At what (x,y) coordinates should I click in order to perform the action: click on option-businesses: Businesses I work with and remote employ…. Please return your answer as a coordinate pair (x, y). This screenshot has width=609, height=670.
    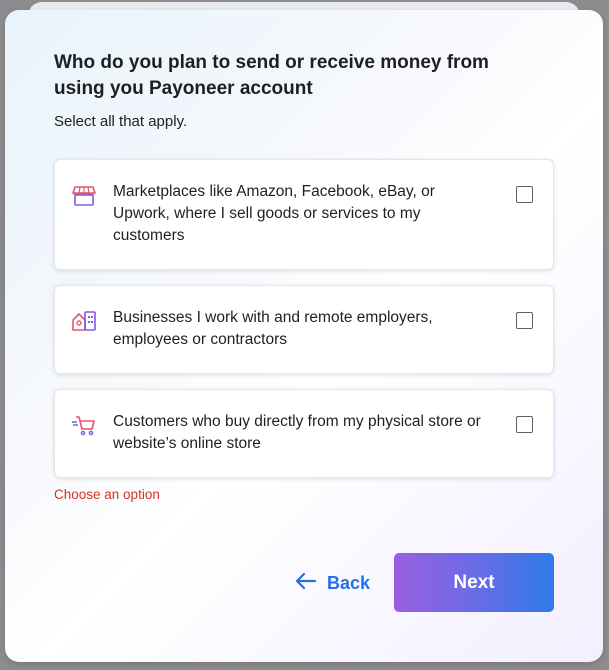
    Looking at the image, I should click on (304, 329).